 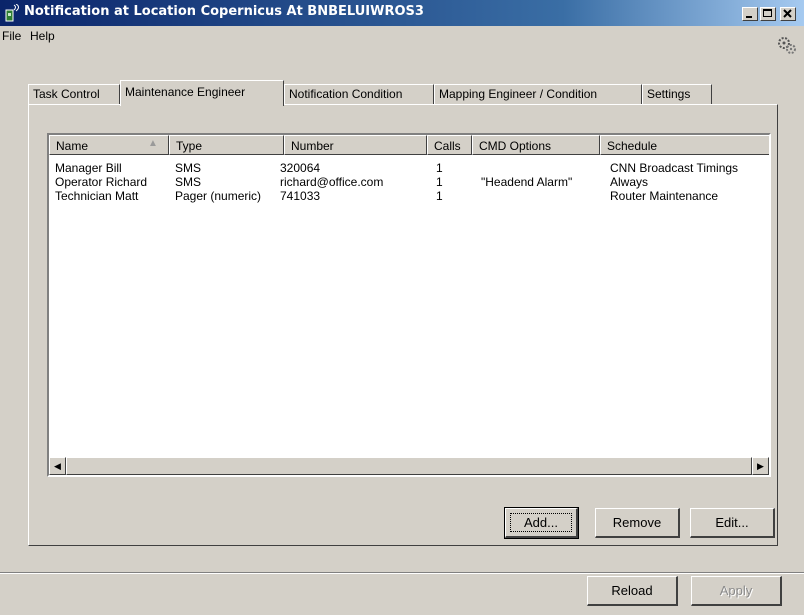 I want to click on focus-rectangle, so click(x=541, y=522).